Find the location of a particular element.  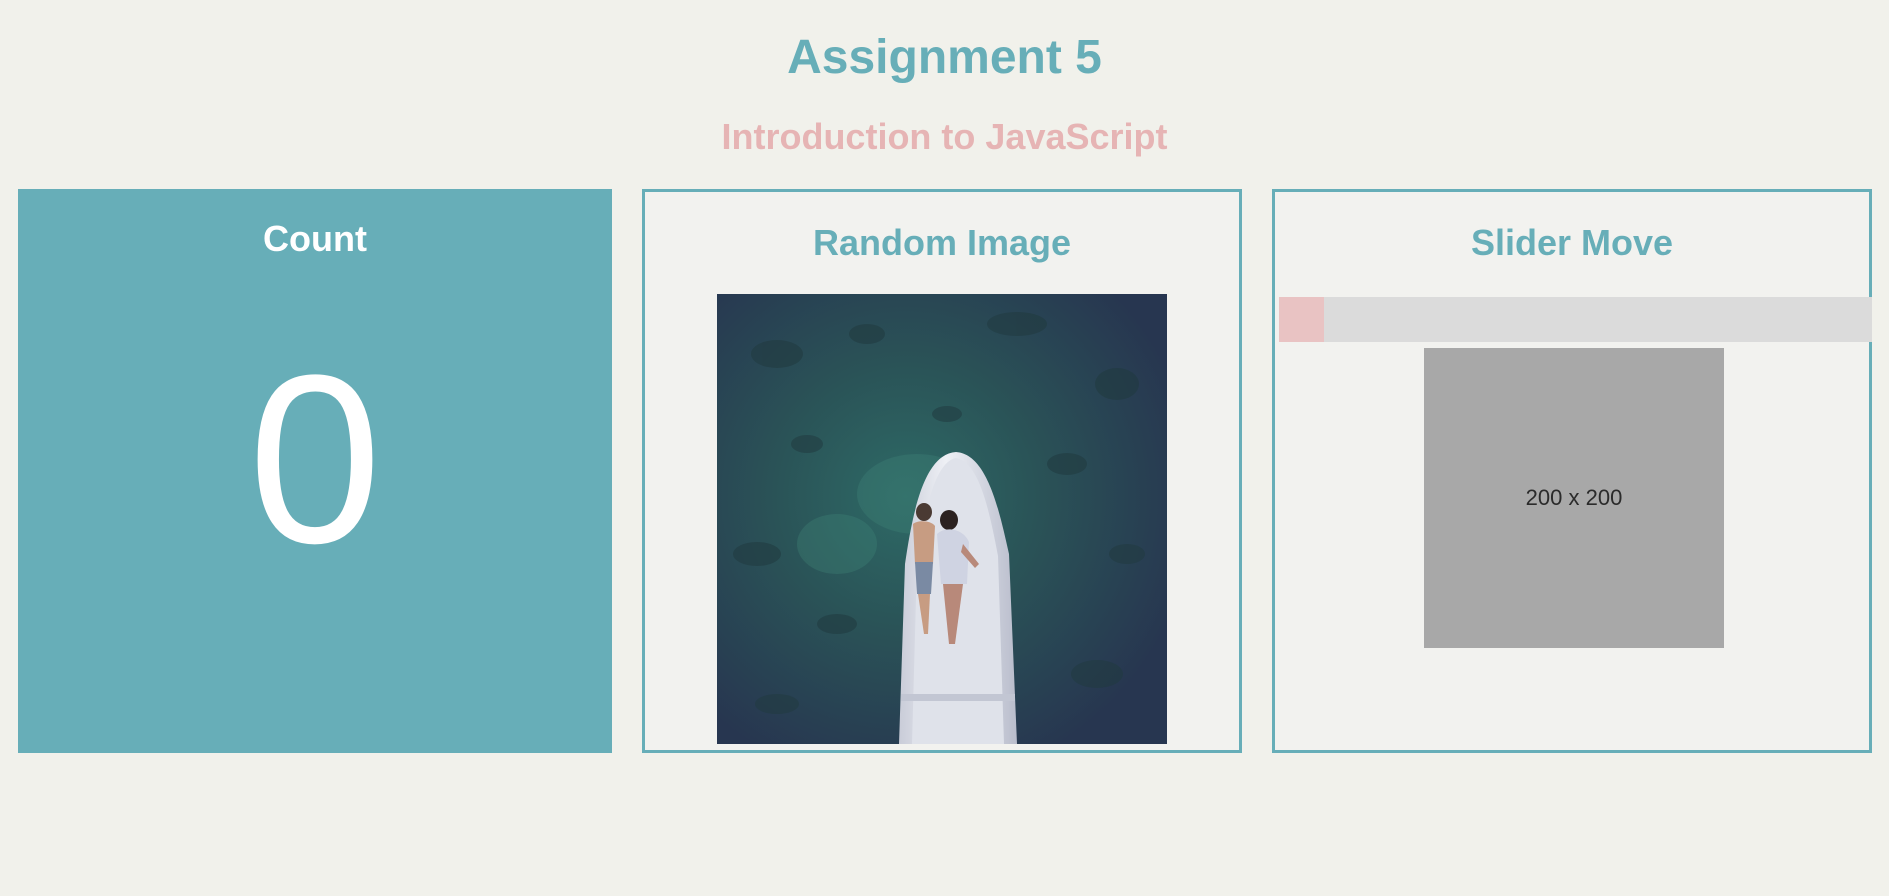

placeholder-image: 200 x 200 is located at coordinates (1574, 498).